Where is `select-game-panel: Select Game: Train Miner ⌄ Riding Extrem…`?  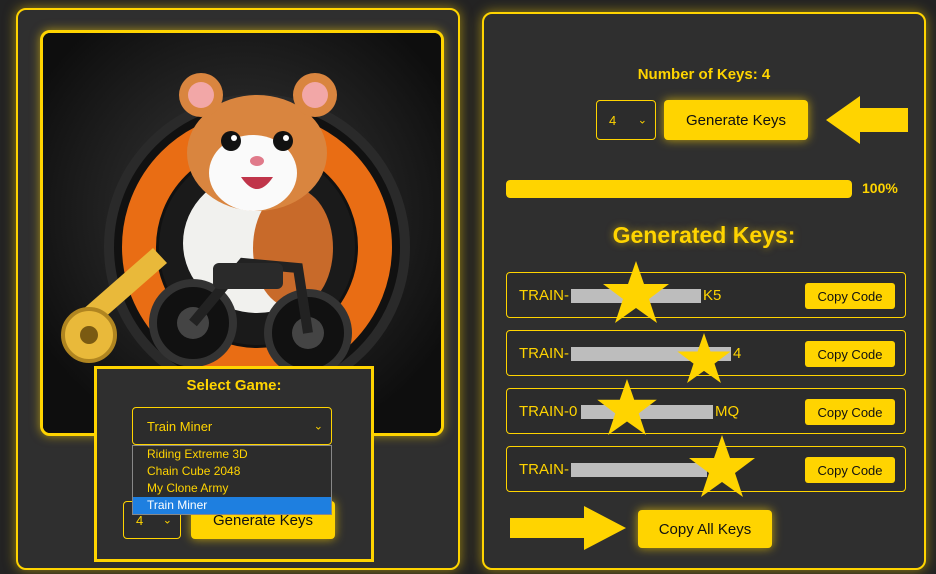 select-game-panel: Select Game: Train Miner ⌄ Riding Extrem… is located at coordinates (234, 464).